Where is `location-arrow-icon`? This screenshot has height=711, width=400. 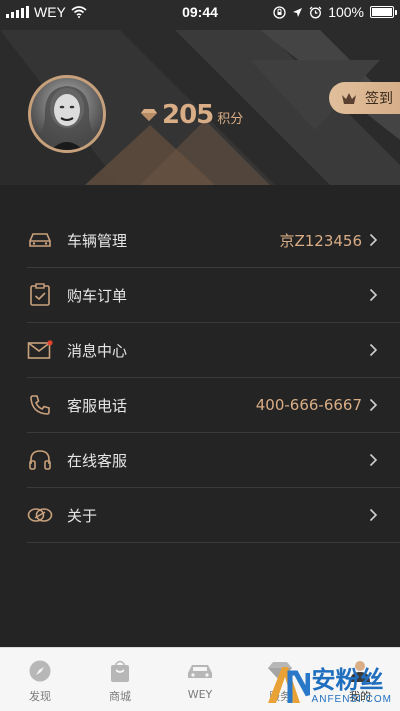 location-arrow-icon is located at coordinates (298, 12).